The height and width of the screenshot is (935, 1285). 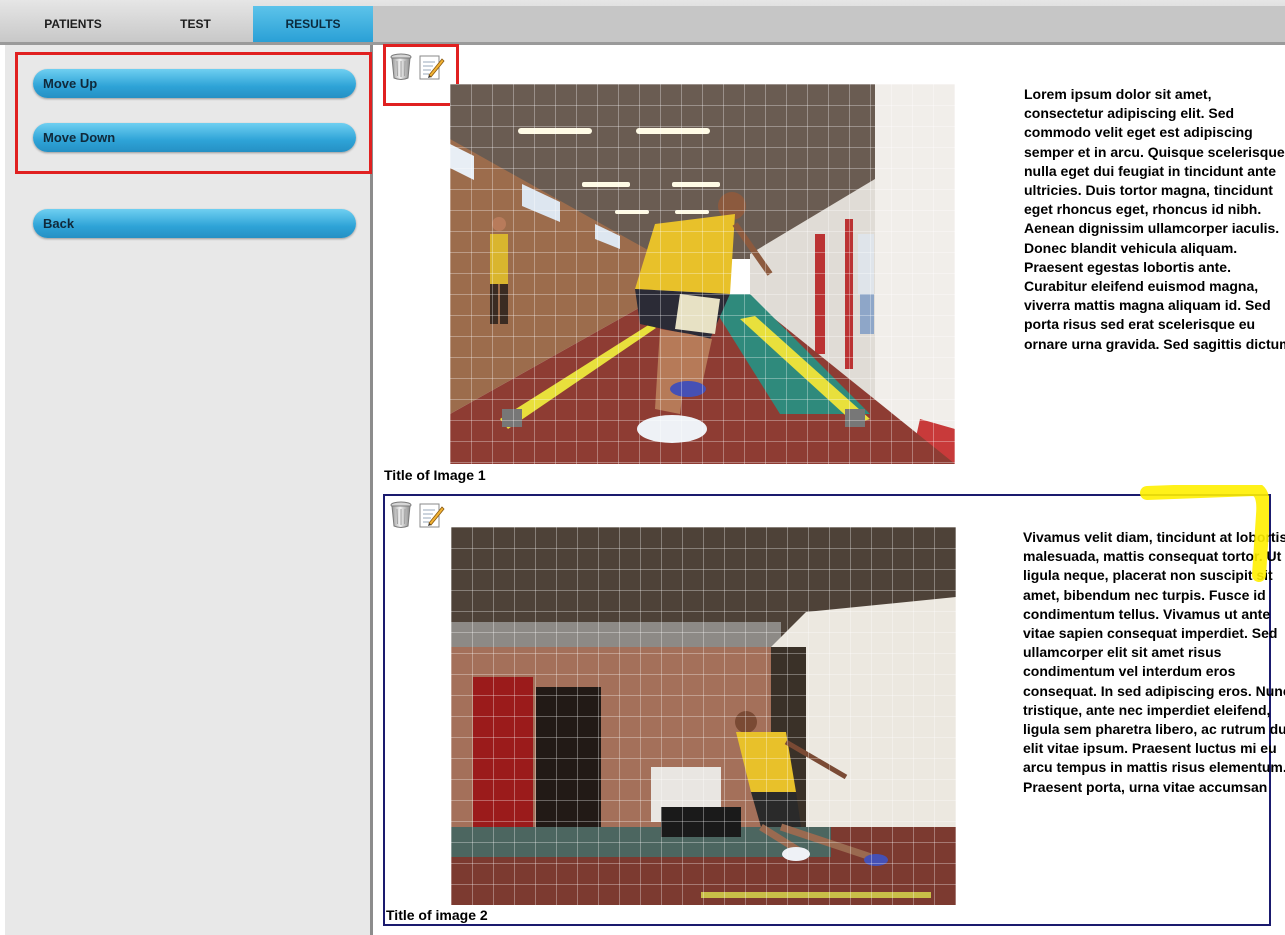 I want to click on tab-test: TEST, so click(x=195, y=24).